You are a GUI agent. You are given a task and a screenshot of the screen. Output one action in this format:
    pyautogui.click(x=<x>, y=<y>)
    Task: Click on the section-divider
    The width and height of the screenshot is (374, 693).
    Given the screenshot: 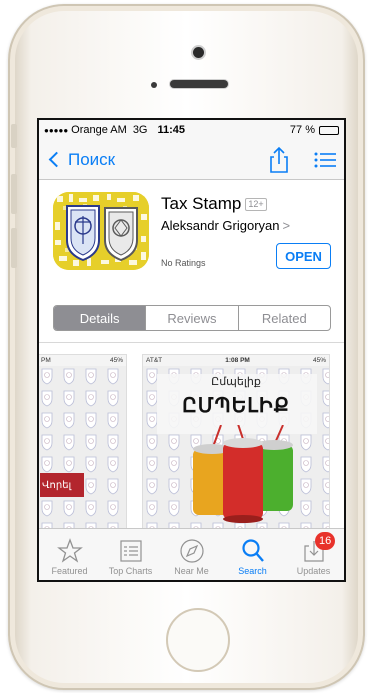 What is the action you would take?
    pyautogui.click(x=191, y=342)
    